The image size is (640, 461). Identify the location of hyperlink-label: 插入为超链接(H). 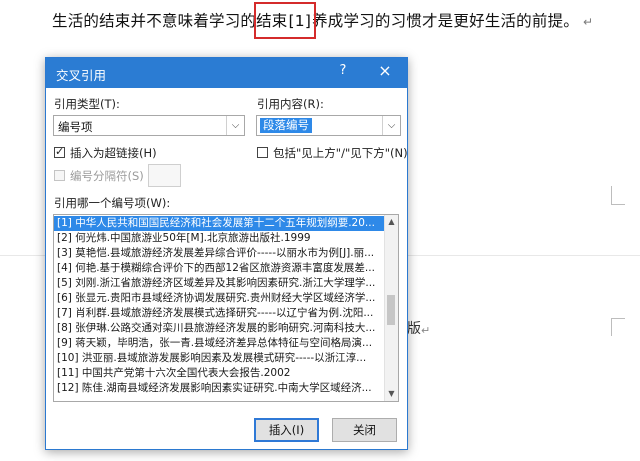
(113, 153).